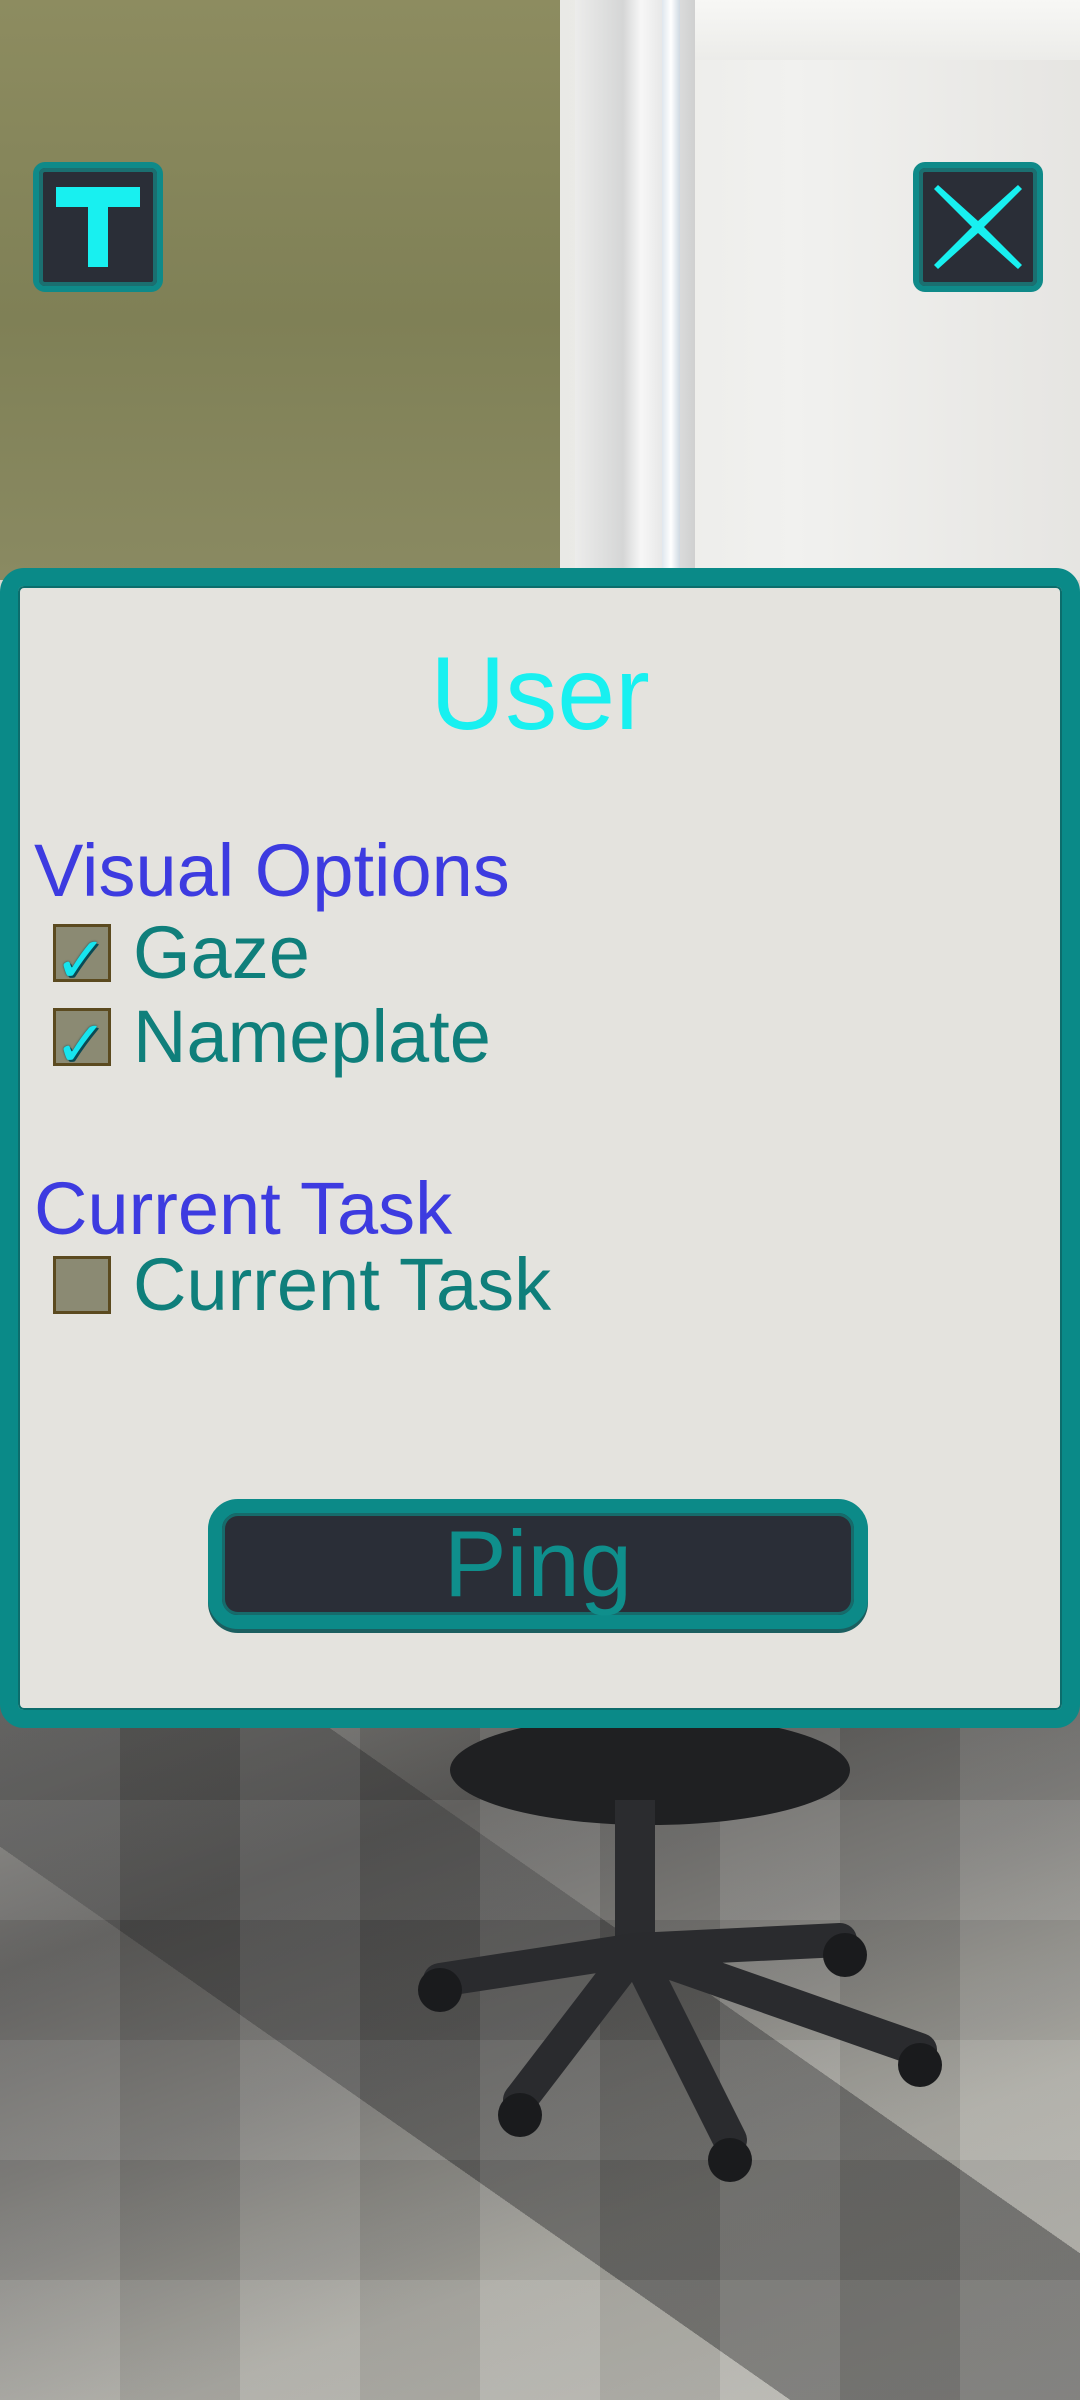 The height and width of the screenshot is (2400, 1080). I want to click on option-label-nameplate: Nameplate, so click(312, 1036).